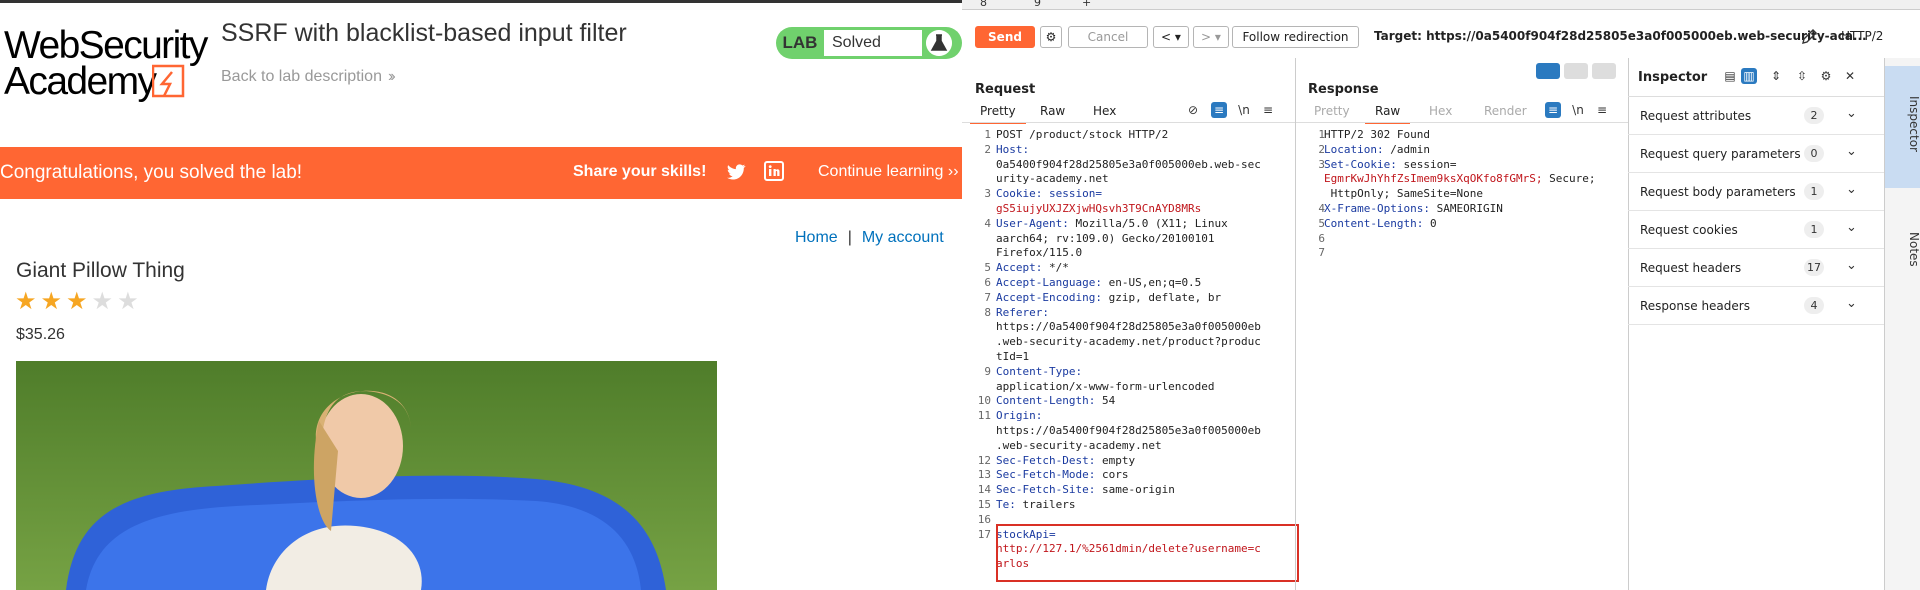  Describe the element at coordinates (1548, 71) in the screenshot. I see `layout-side-by-side-icon` at that location.